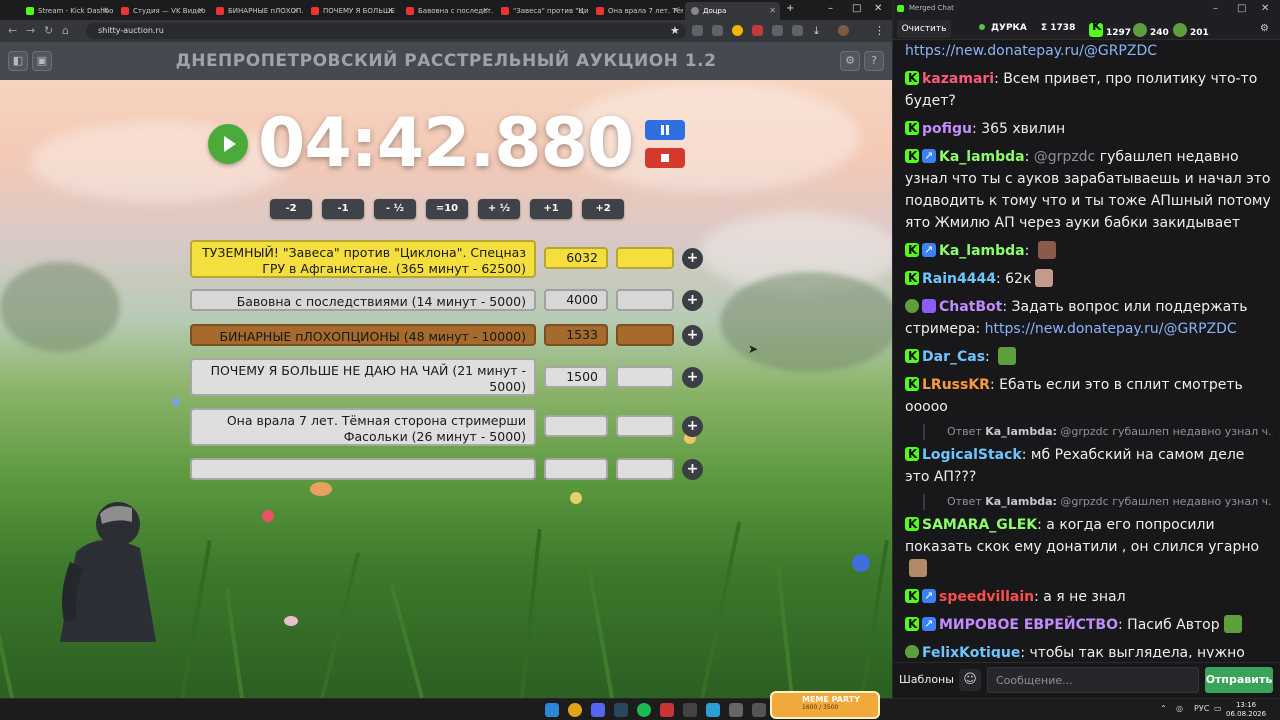  I want to click on system-clock: 13:16 06.08.2026, so click(1246, 710).